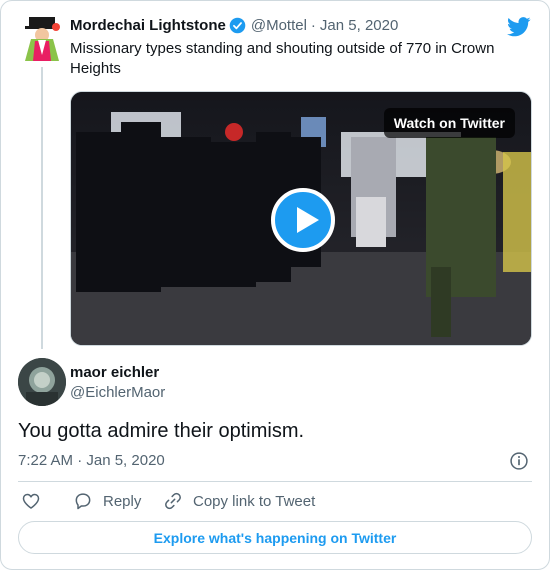 The image size is (550, 570). Describe the element at coordinates (122, 501) in the screenshot. I see `reply-label: Reply` at that location.